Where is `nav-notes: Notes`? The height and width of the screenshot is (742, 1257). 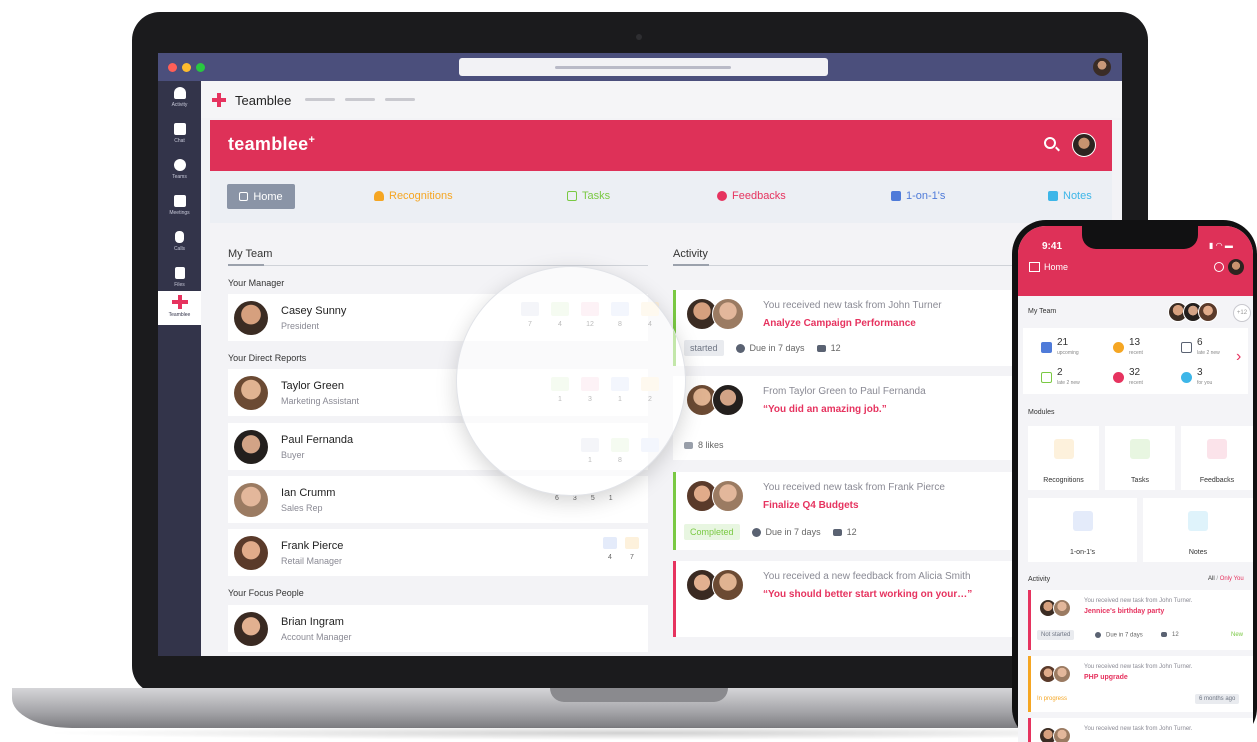 nav-notes: Notes is located at coordinates (1070, 196).